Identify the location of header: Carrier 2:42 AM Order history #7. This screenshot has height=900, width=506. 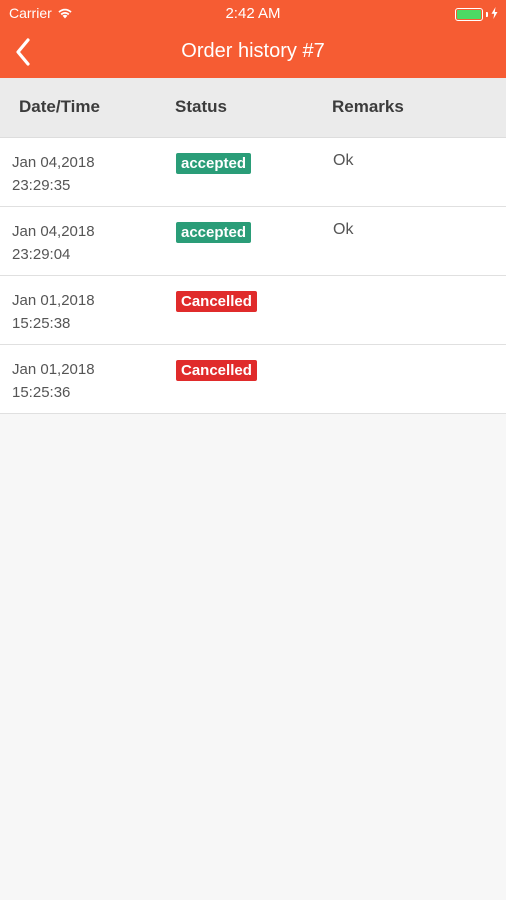
(253, 39).